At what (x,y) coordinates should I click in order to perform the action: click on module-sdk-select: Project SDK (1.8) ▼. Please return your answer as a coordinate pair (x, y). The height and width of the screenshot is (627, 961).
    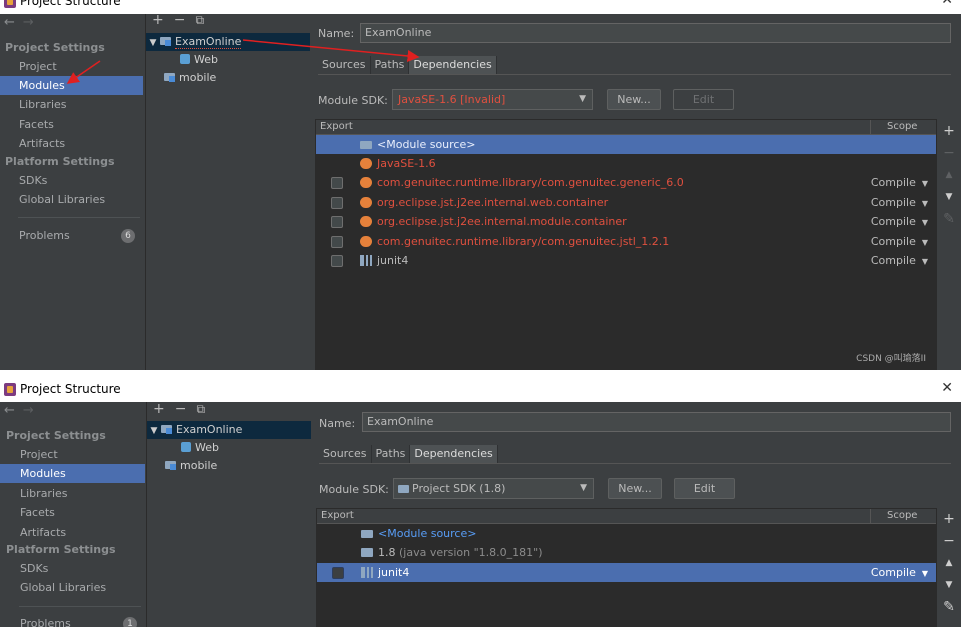
    Looking at the image, I should click on (493, 488).